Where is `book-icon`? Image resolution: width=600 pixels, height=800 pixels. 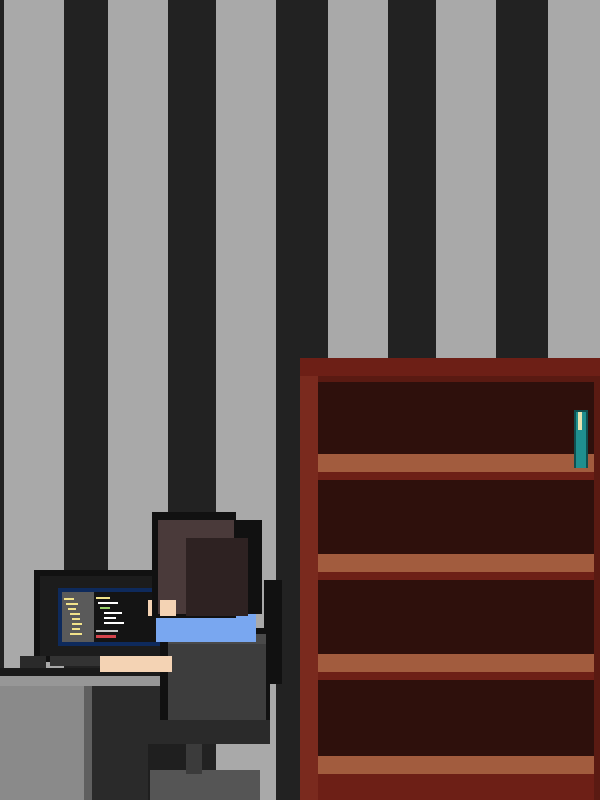
book-icon is located at coordinates (581, 439).